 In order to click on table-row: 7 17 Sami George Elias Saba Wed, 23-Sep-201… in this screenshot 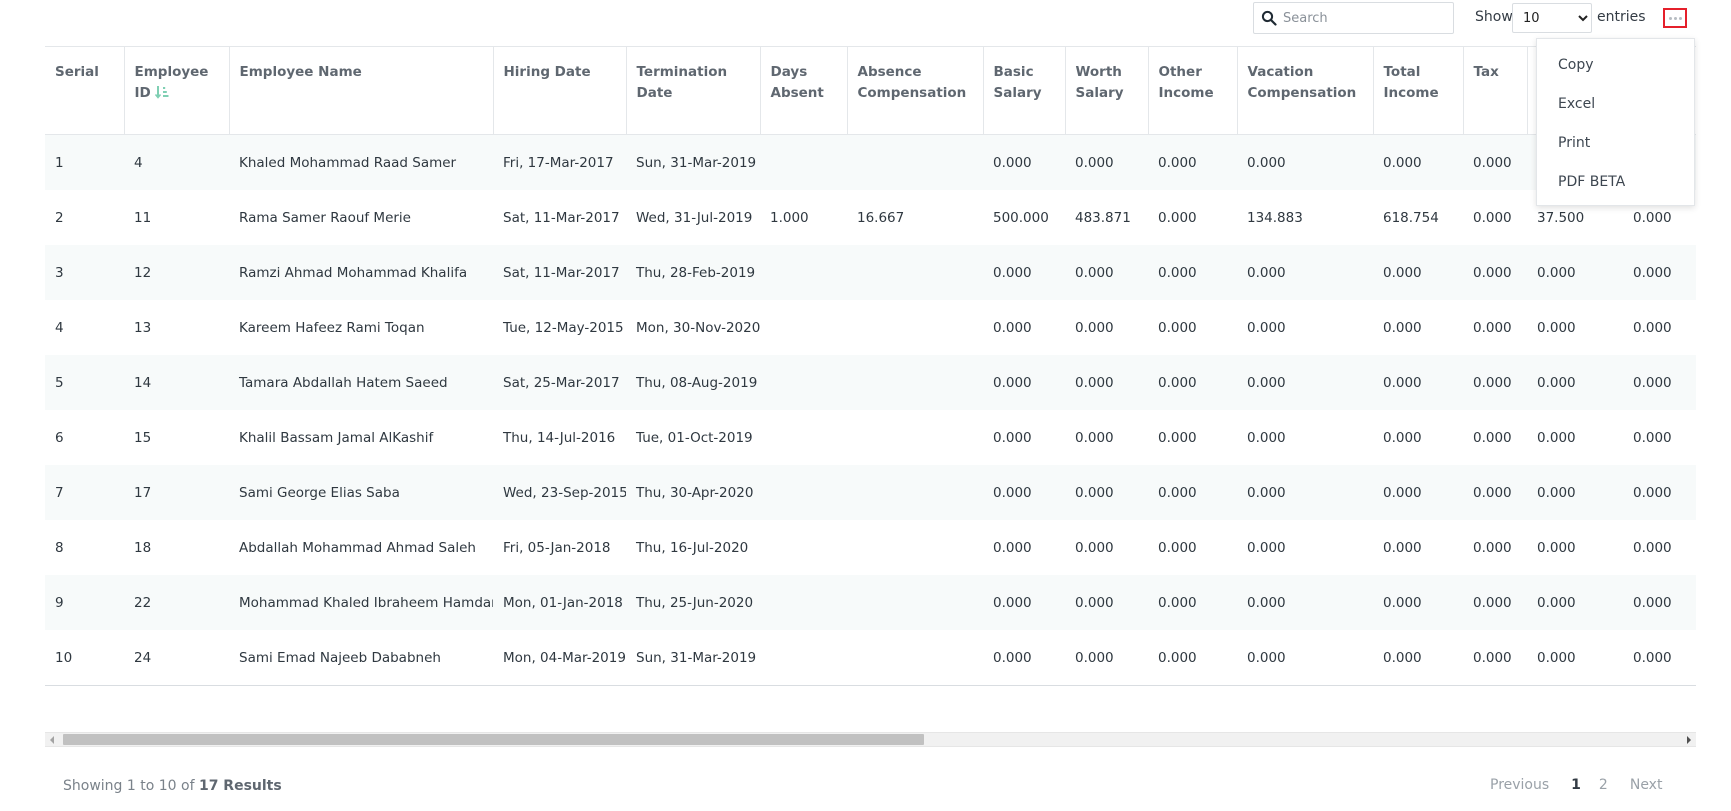, I will do `click(870, 492)`.